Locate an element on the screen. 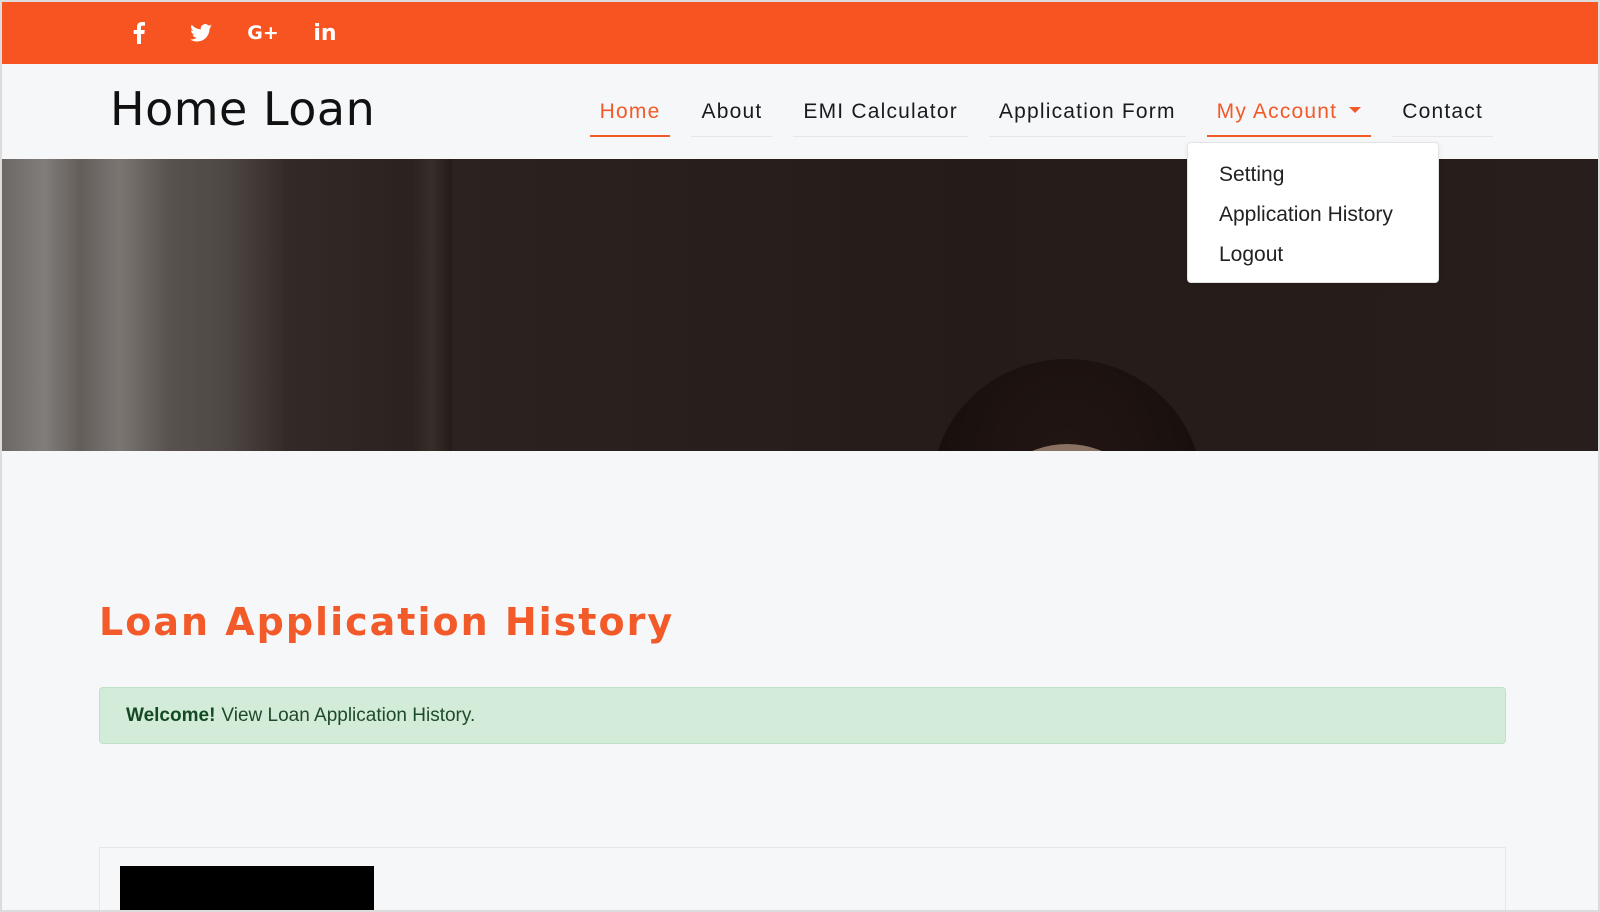 This screenshot has width=1600, height=912. redacted-block is located at coordinates (247, 888).